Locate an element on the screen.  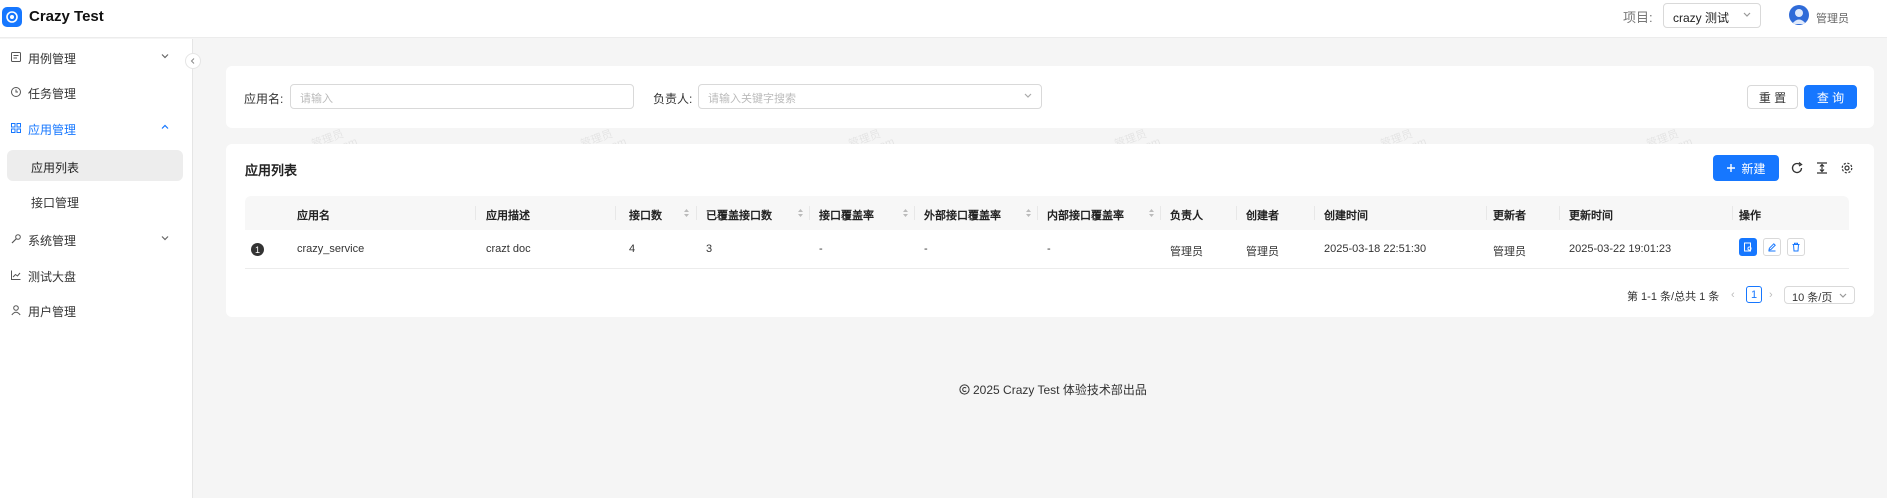
pagination-page-1: 1 is located at coordinates (1754, 294).